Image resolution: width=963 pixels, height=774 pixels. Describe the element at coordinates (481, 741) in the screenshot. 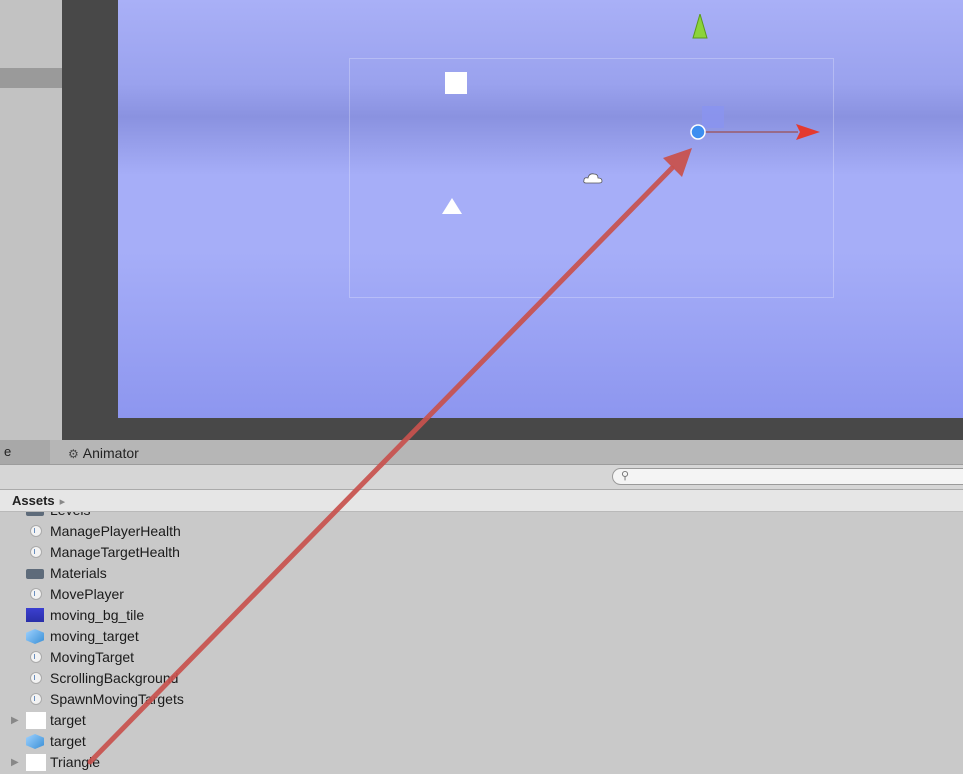

I see `asset-row: target` at that location.